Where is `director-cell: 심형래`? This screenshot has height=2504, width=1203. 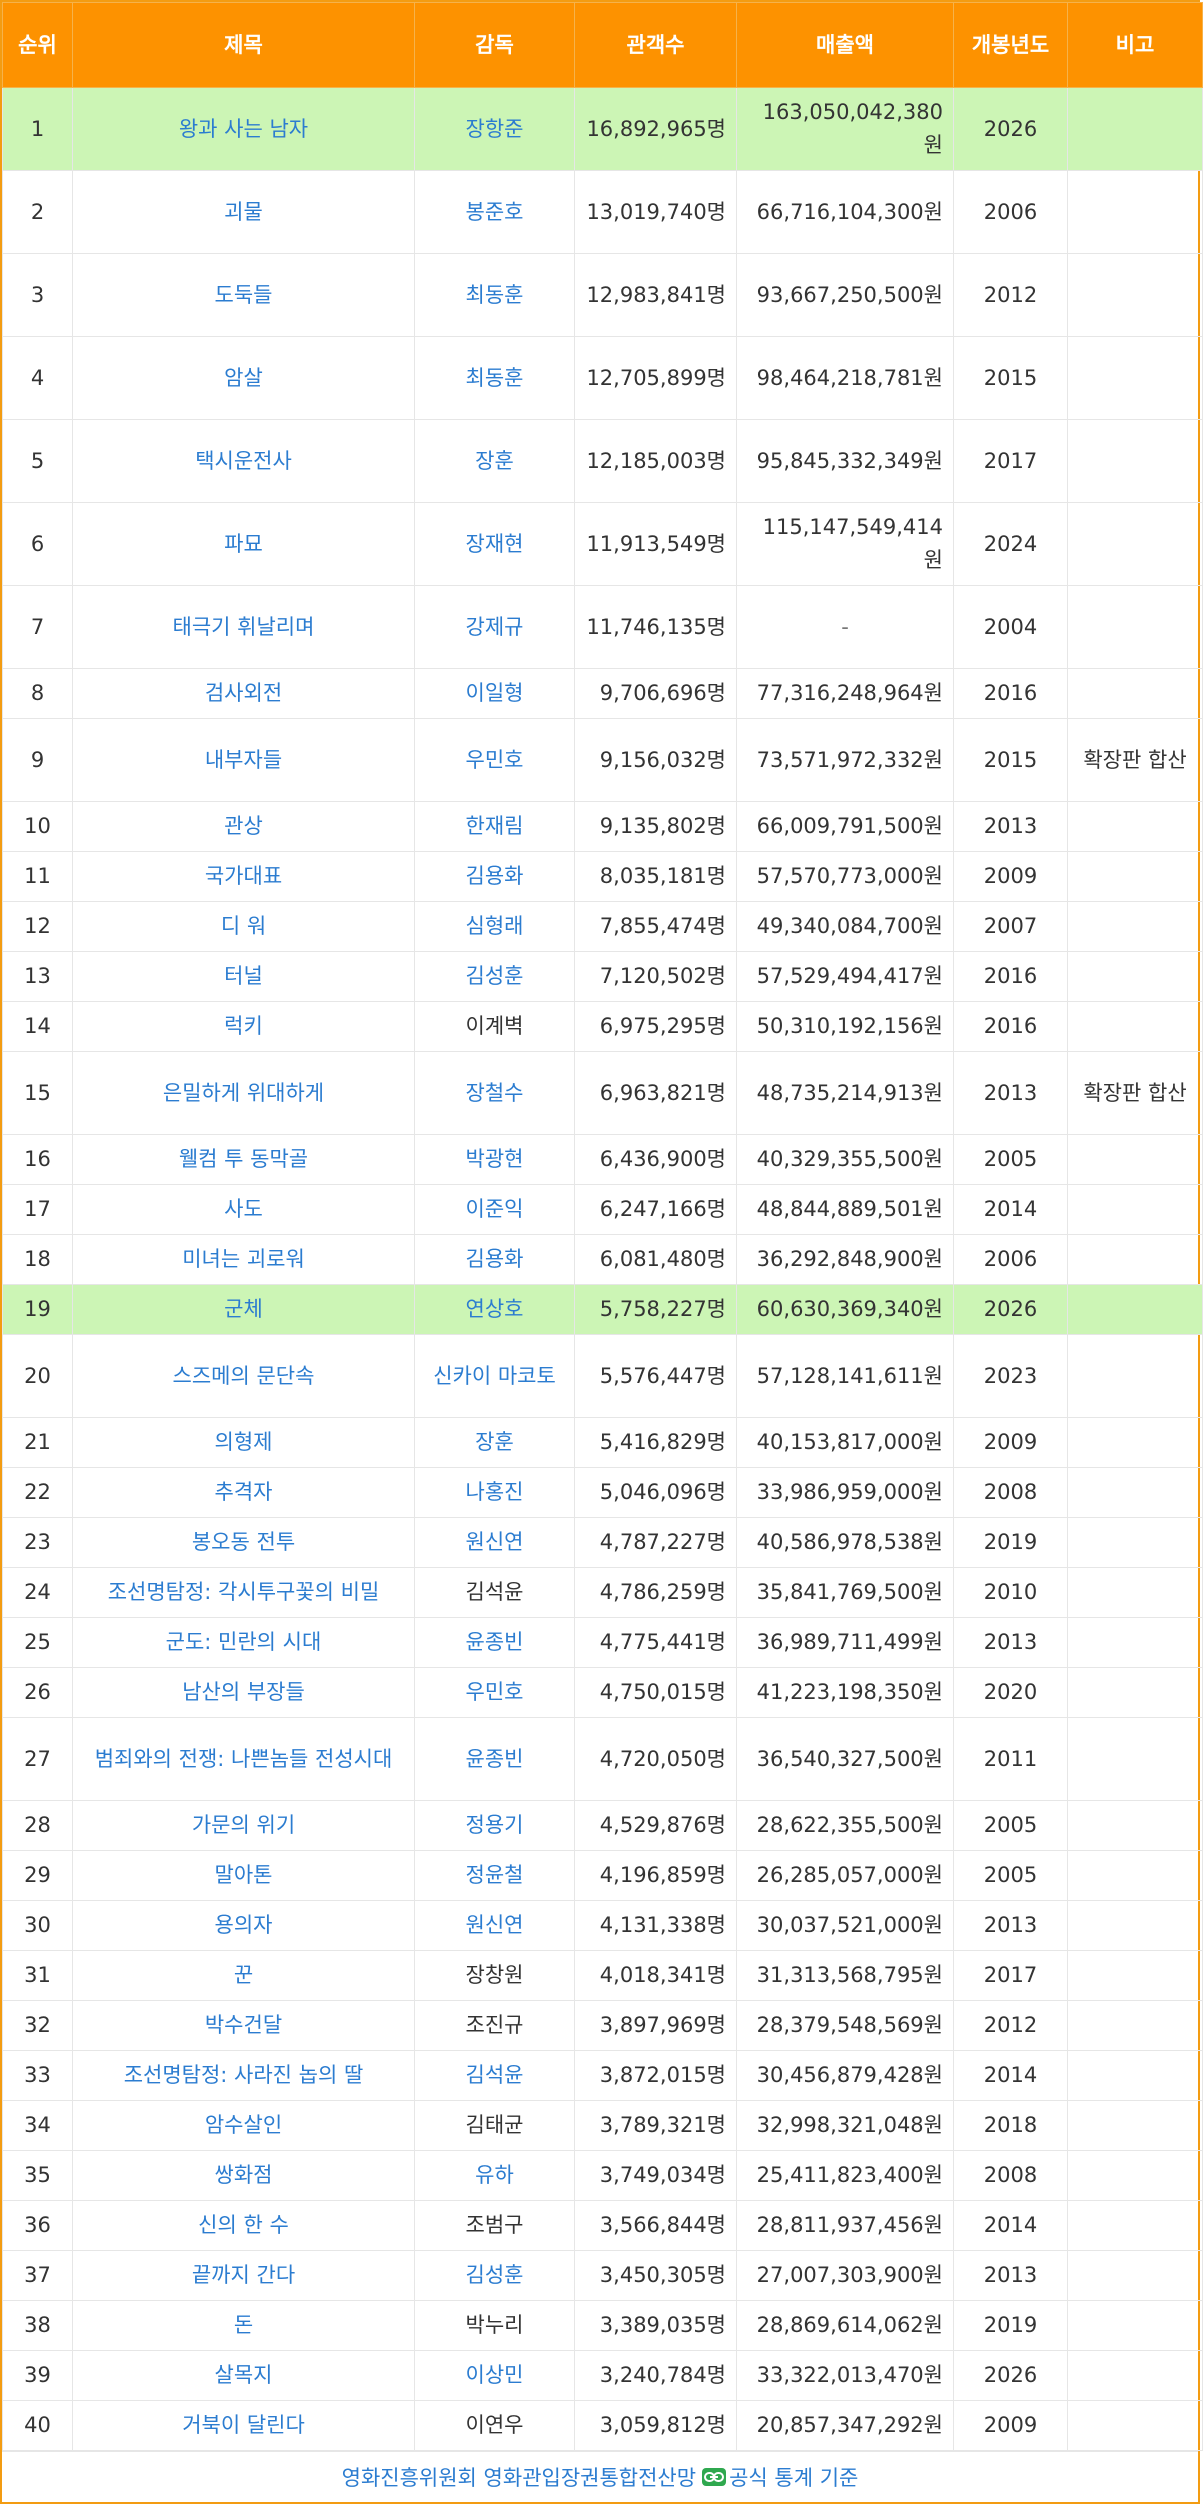 director-cell: 심형래 is located at coordinates (494, 926).